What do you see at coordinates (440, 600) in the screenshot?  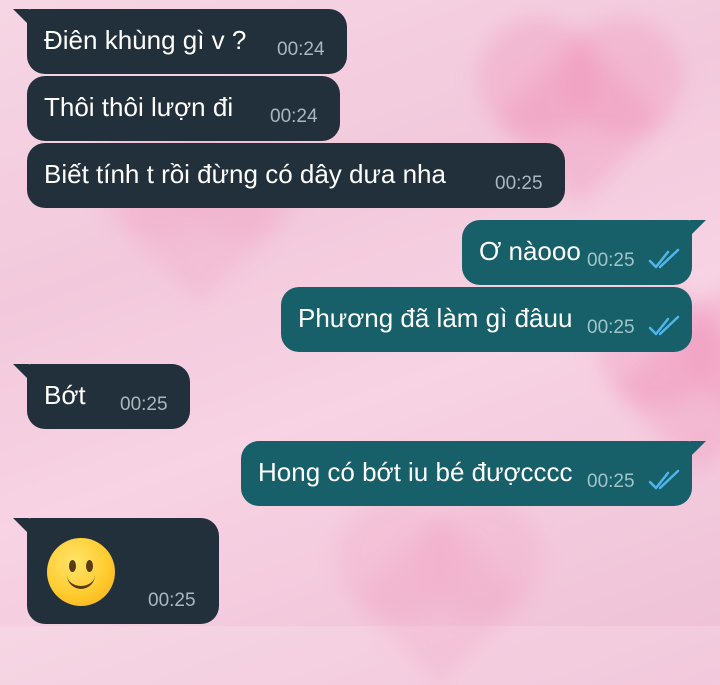 I see `background-heart` at bounding box center [440, 600].